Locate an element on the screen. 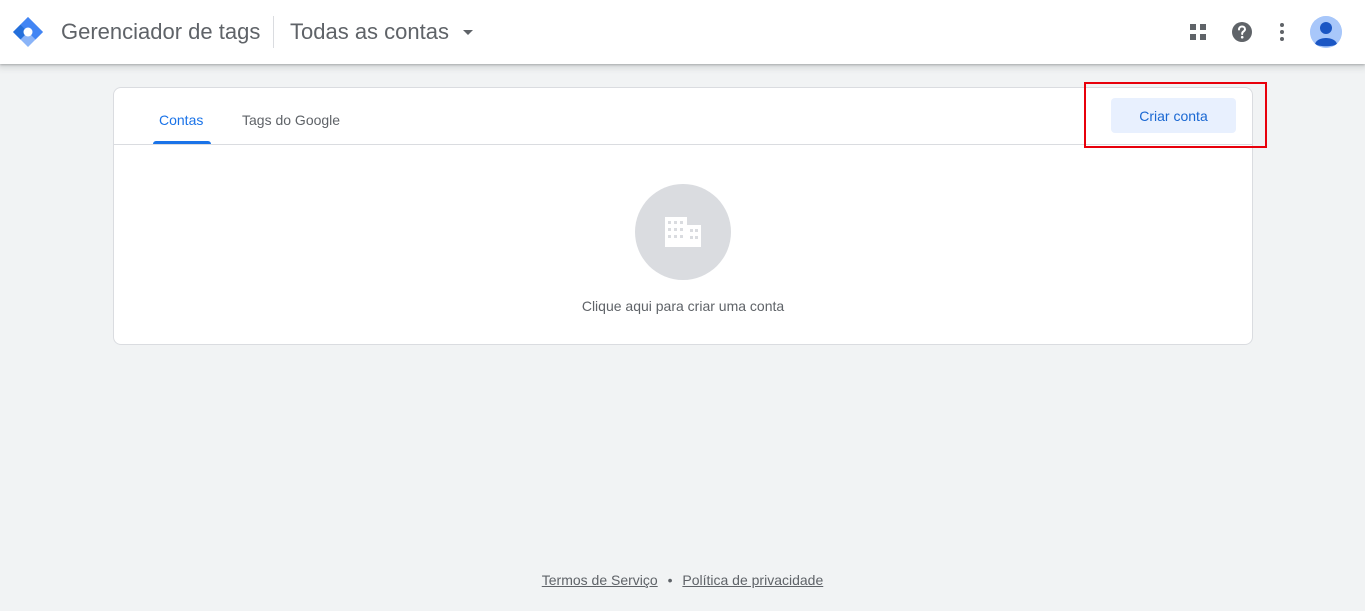  tab-bar: Contas Tags do Google is located at coordinates (683, 116).